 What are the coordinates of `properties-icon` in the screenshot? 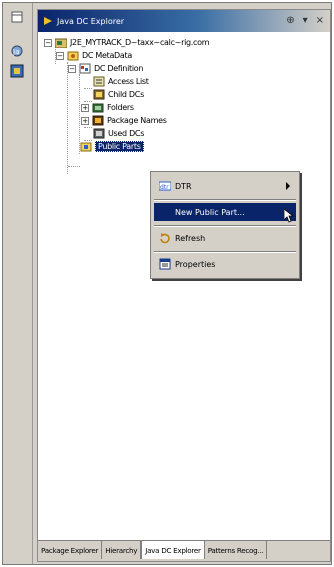 It's located at (165, 264).